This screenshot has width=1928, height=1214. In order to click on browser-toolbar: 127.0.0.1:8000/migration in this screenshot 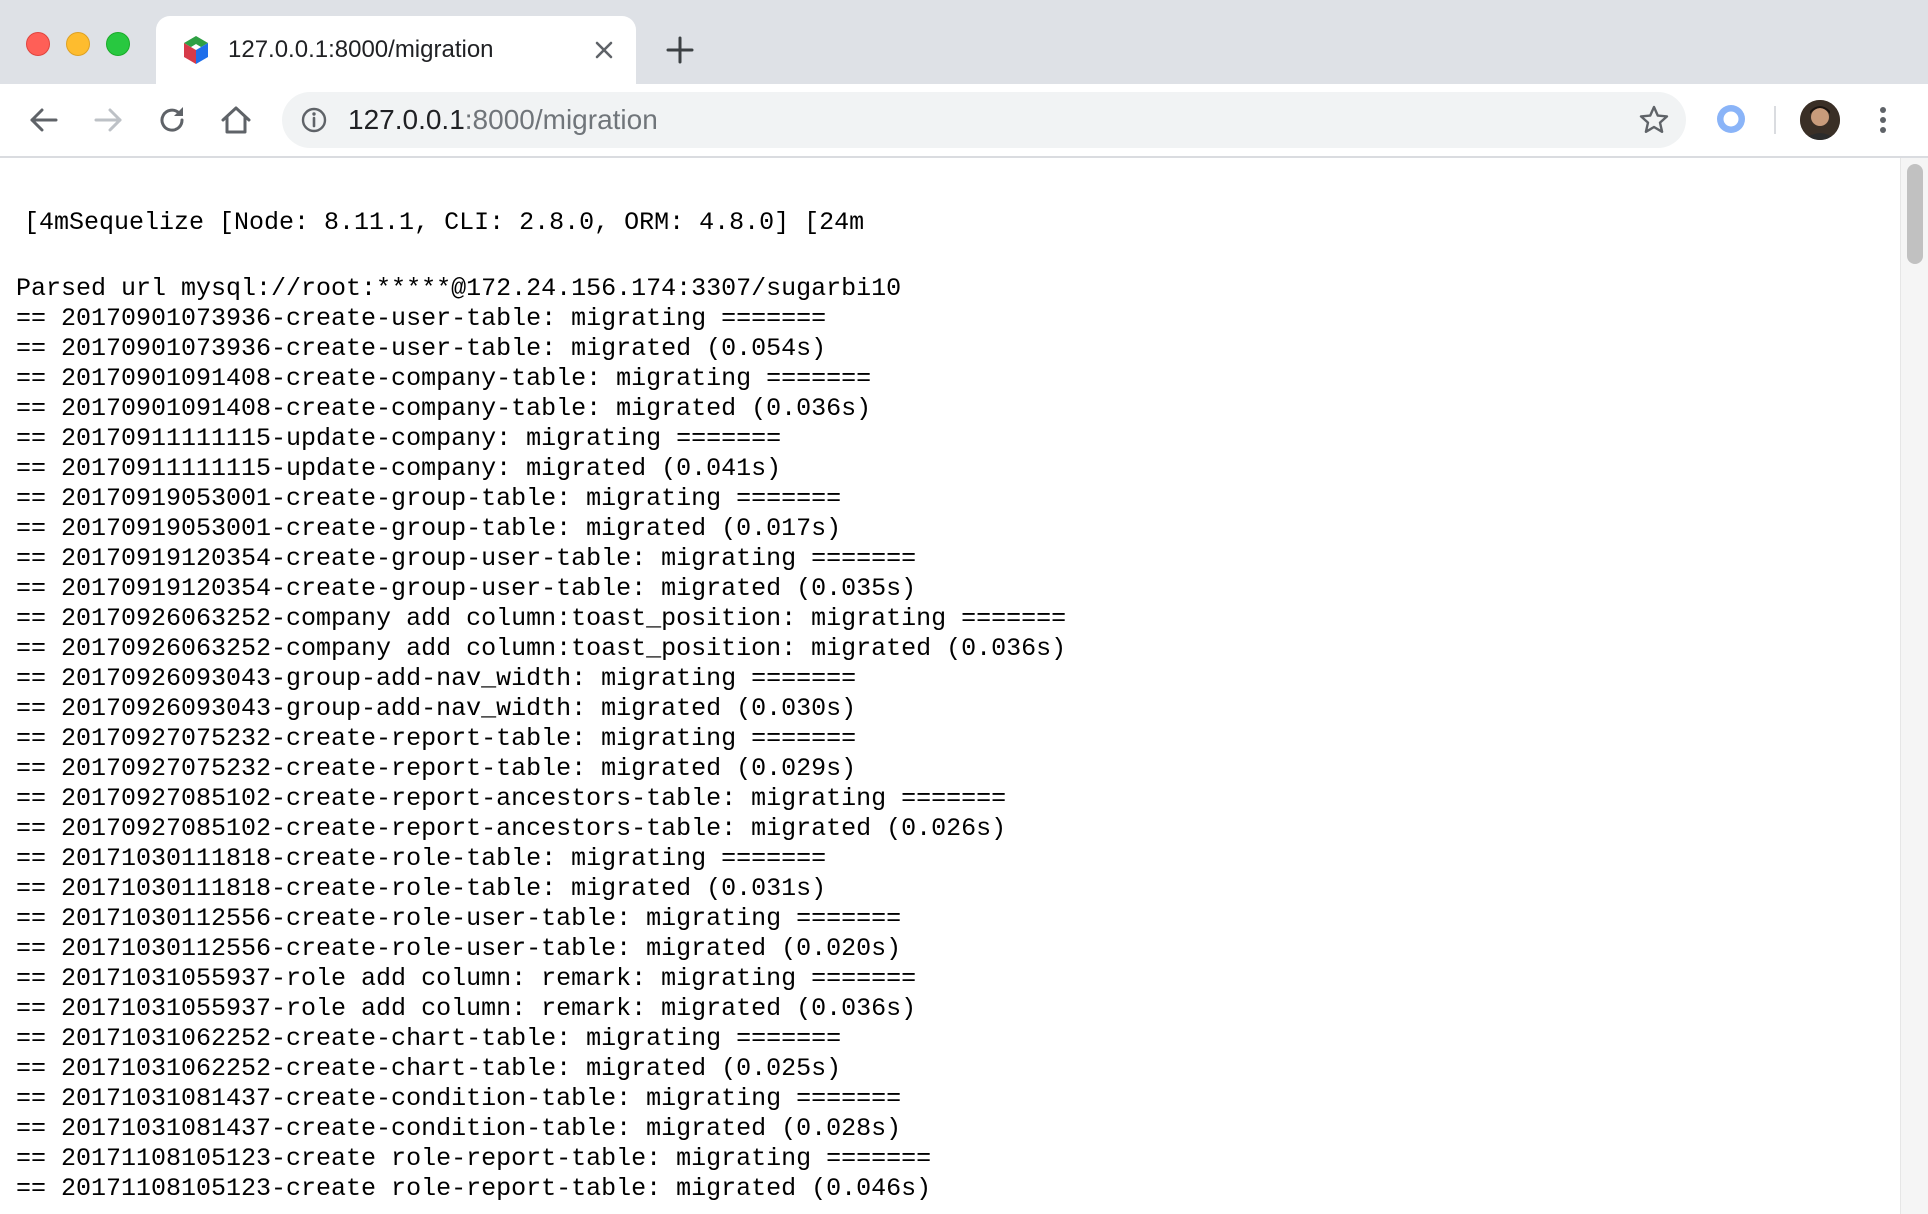, I will do `click(964, 121)`.